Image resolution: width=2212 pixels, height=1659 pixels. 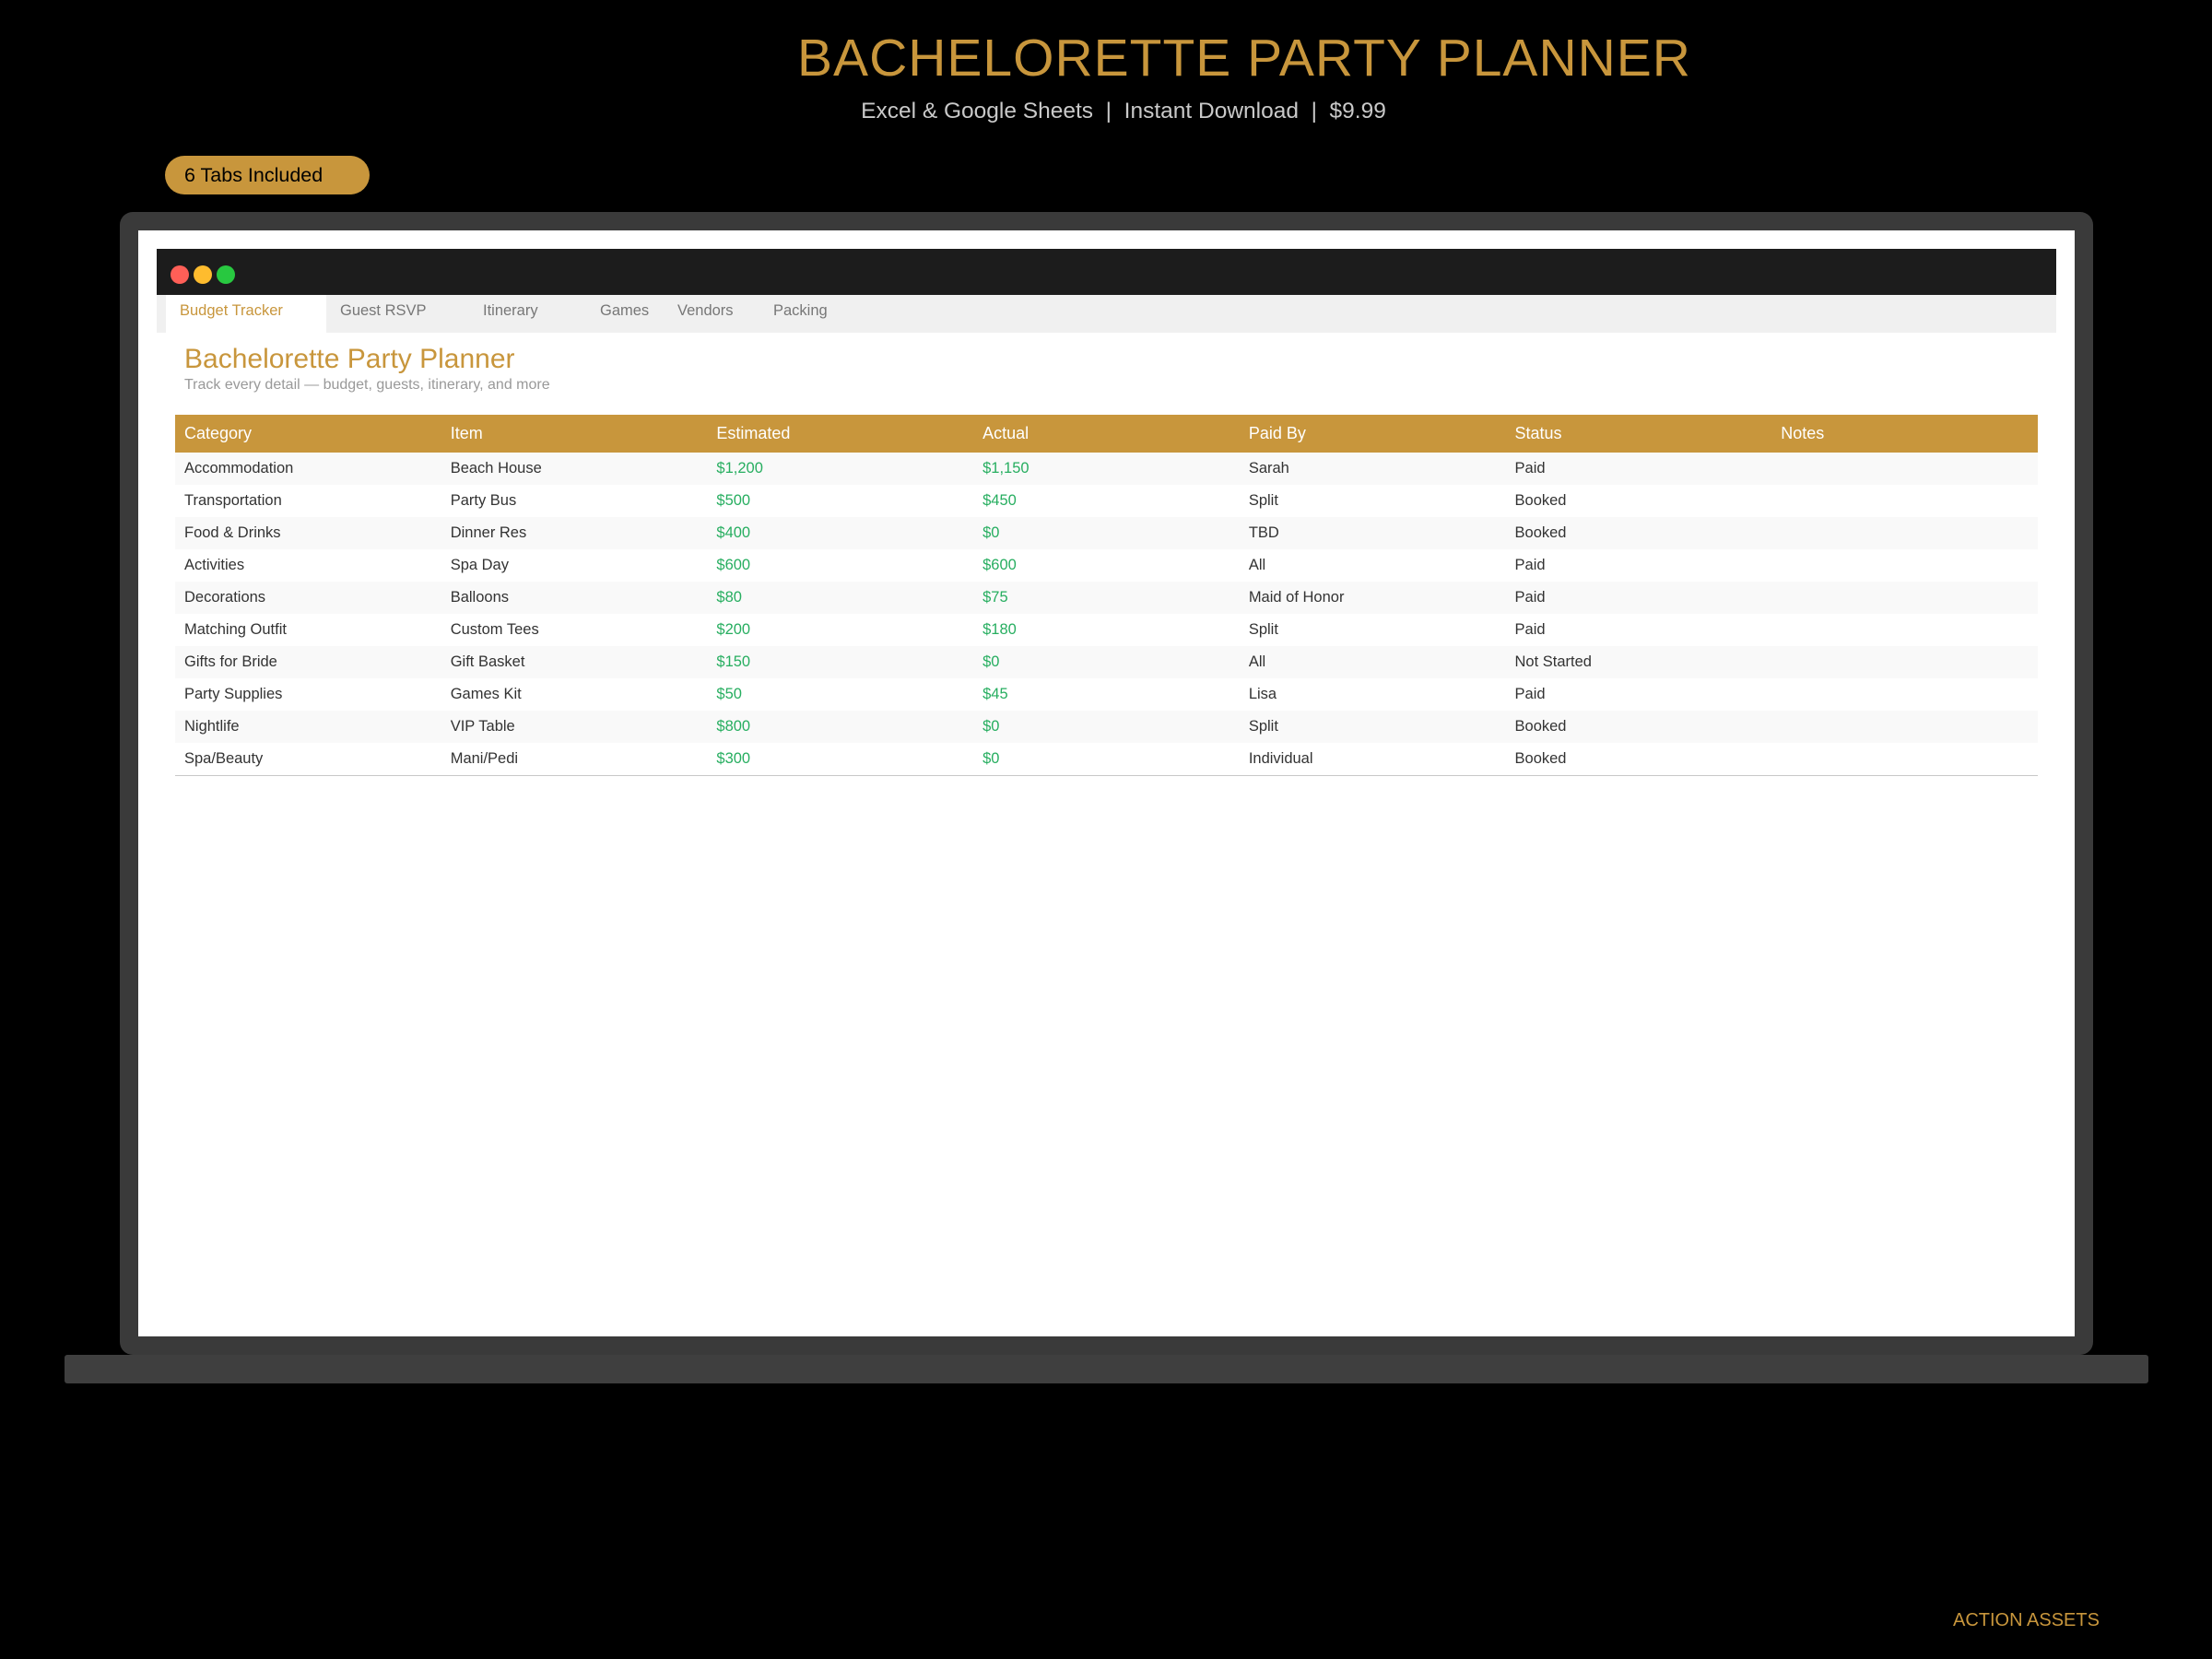 I want to click on cell-actual: $450, so click(x=1106, y=501).